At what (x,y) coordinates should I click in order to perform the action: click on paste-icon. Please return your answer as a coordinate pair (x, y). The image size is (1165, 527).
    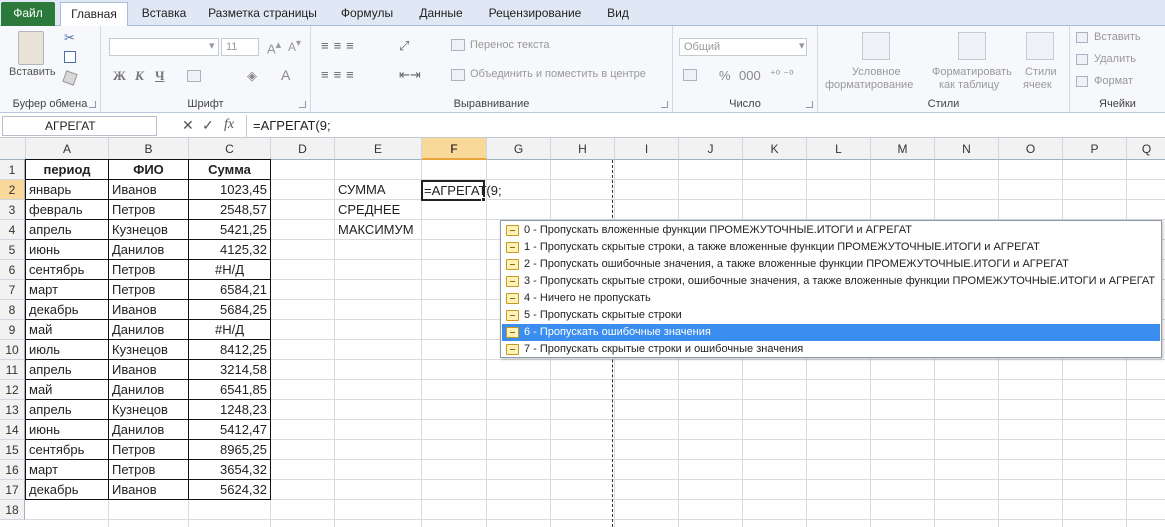
    Looking at the image, I should click on (31, 48).